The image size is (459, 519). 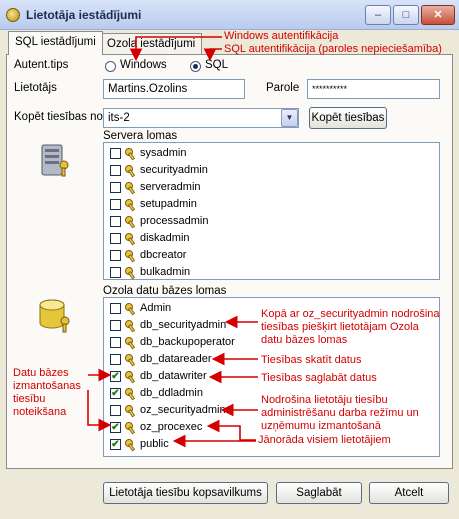 What do you see at coordinates (212, 55) in the screenshot?
I see `arrow-sql` at bounding box center [212, 55].